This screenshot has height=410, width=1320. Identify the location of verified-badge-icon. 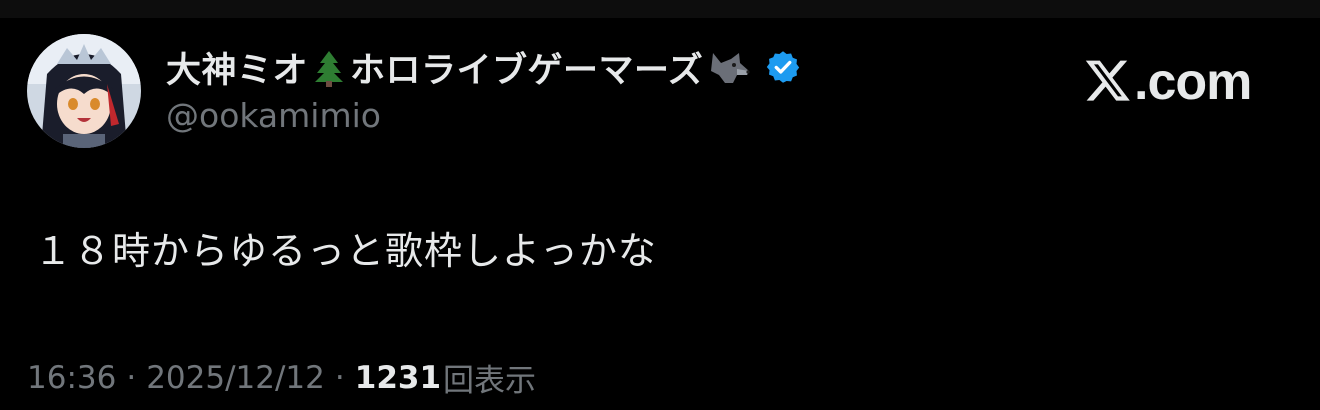
(783, 69).